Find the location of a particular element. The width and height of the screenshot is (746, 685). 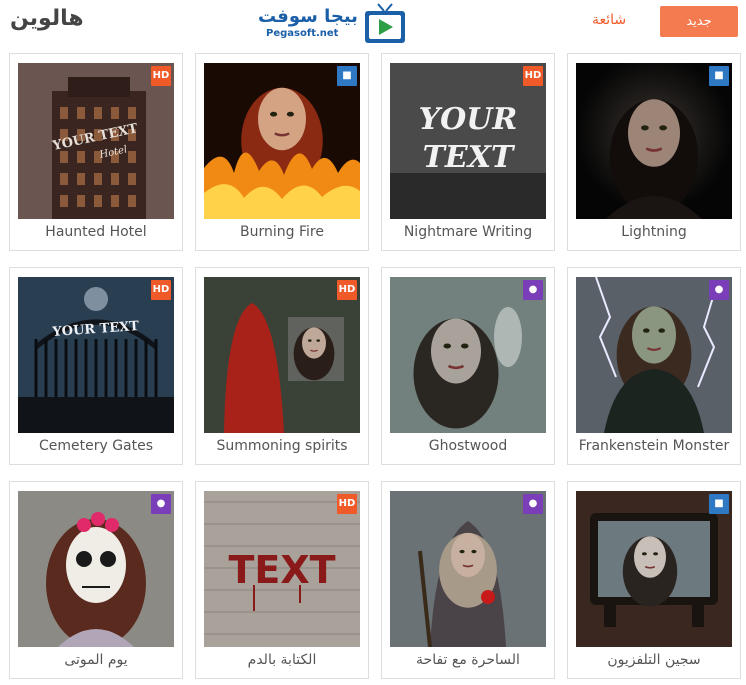

effect-card: YOUR TEXT Hotel HD Haunted Hotel is located at coordinates (96, 152).